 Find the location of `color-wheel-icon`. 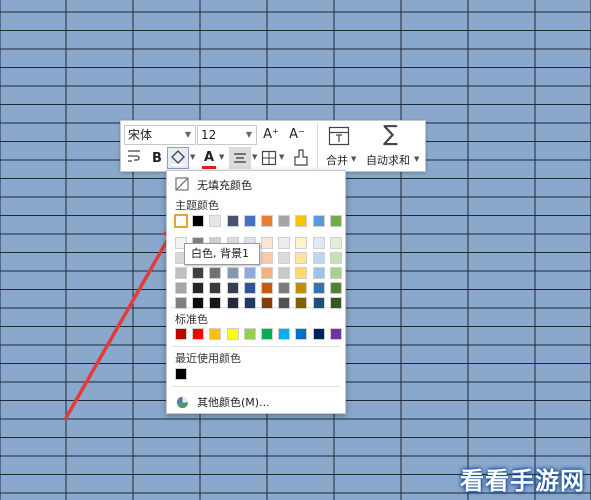

color-wheel-icon is located at coordinates (182, 403).